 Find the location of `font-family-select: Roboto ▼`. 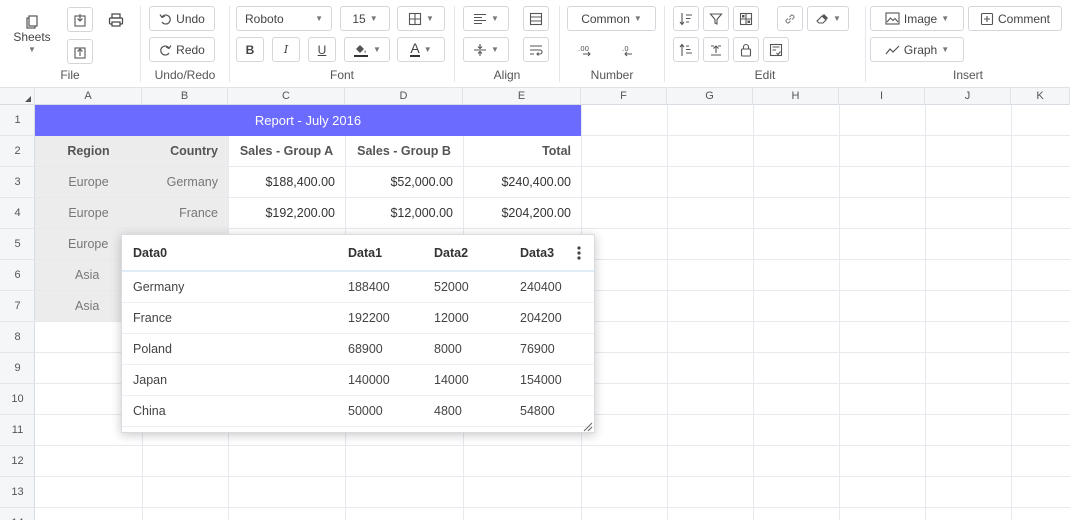

font-family-select: Roboto ▼ is located at coordinates (284, 18).